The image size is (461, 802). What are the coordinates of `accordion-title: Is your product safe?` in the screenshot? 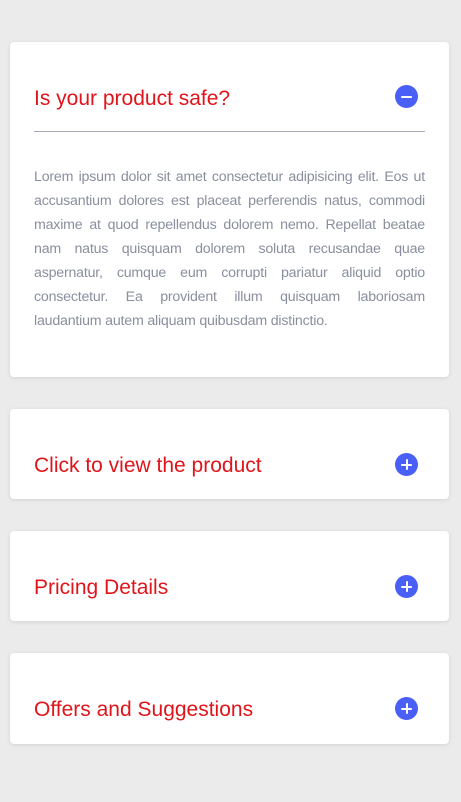 It's located at (132, 98).